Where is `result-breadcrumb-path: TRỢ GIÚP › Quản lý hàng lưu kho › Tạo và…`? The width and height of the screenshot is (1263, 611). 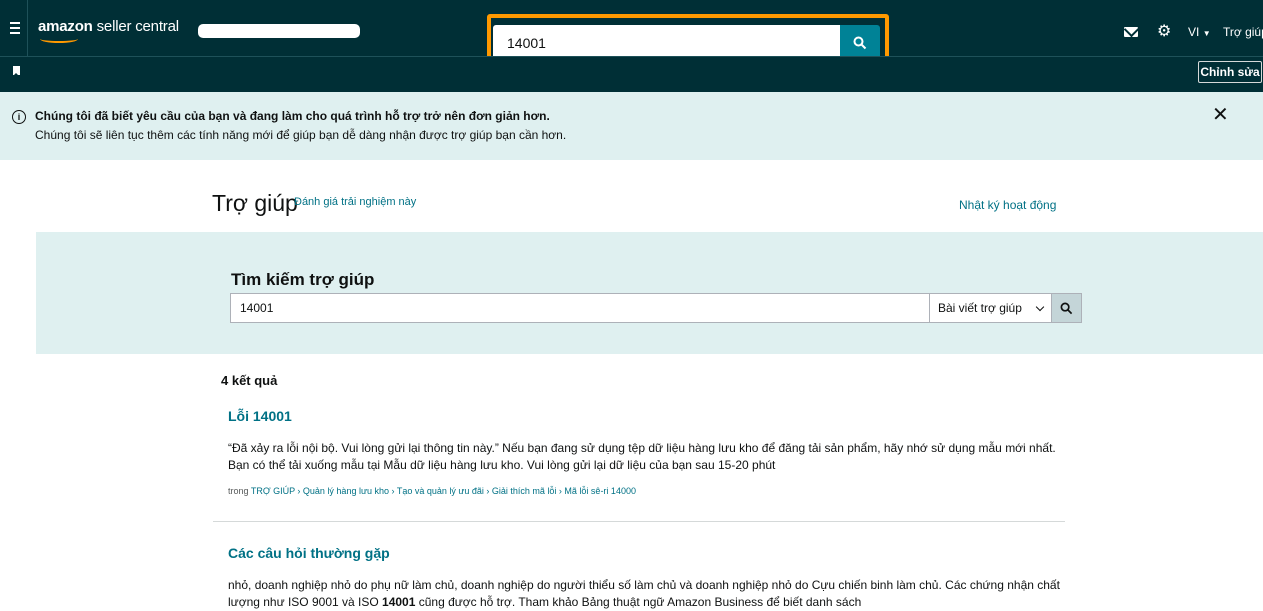 result-breadcrumb-path: TRỢ GIÚP › Quản lý hàng lưu kho › Tạo và… is located at coordinates (443, 491).